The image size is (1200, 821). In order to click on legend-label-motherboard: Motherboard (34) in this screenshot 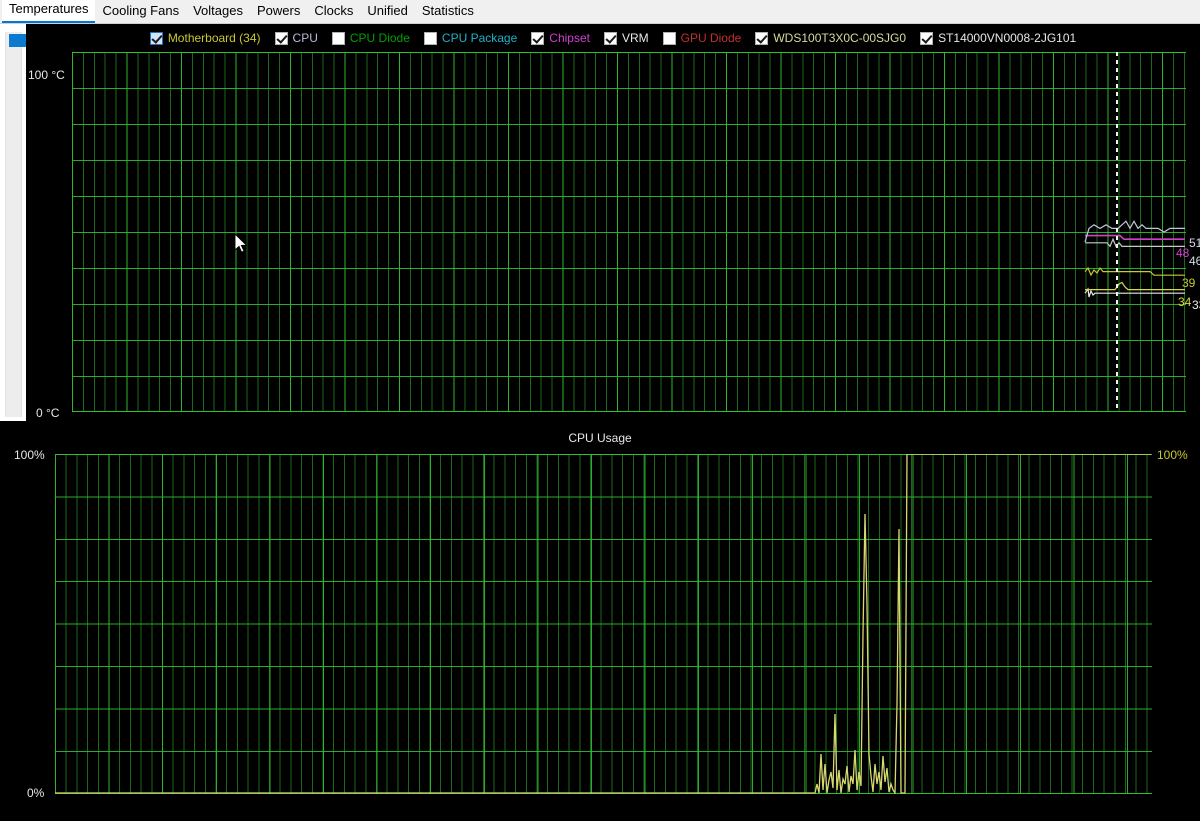, I will do `click(214, 37)`.